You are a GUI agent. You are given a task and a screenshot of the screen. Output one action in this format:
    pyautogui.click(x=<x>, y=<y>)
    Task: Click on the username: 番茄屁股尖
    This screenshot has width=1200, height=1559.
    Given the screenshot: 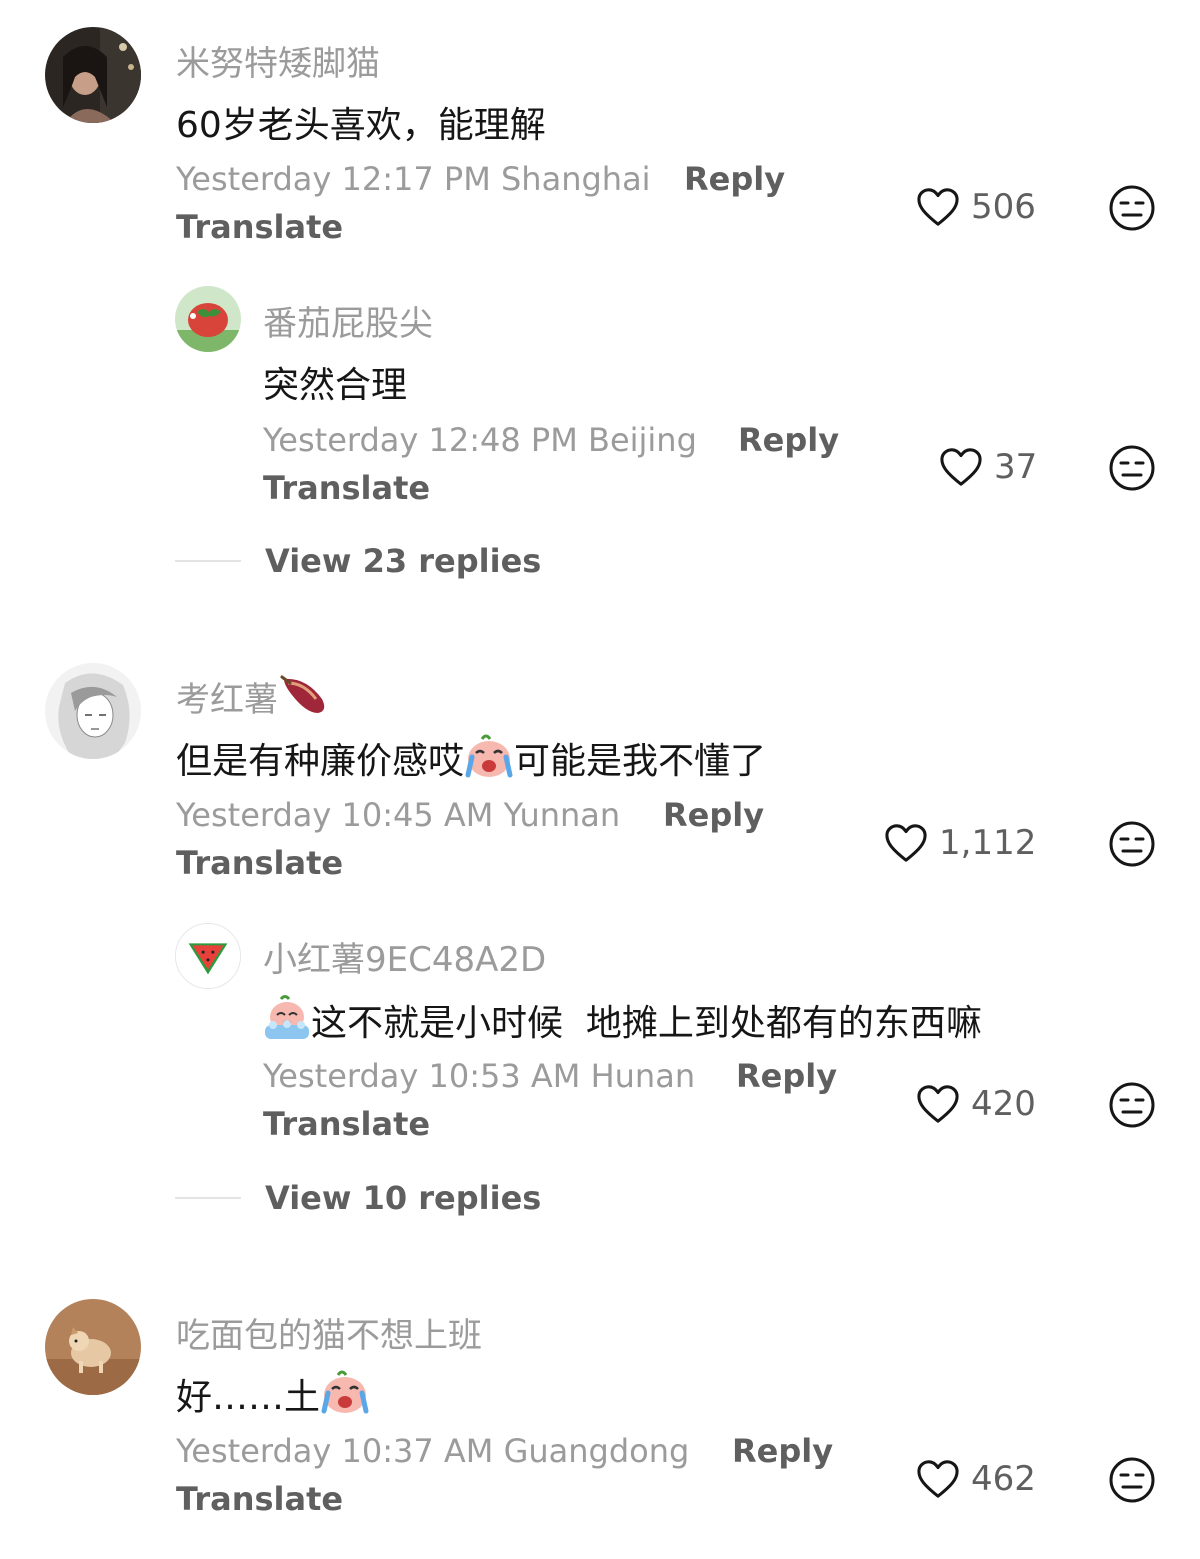 What is the action you would take?
    pyautogui.click(x=348, y=320)
    